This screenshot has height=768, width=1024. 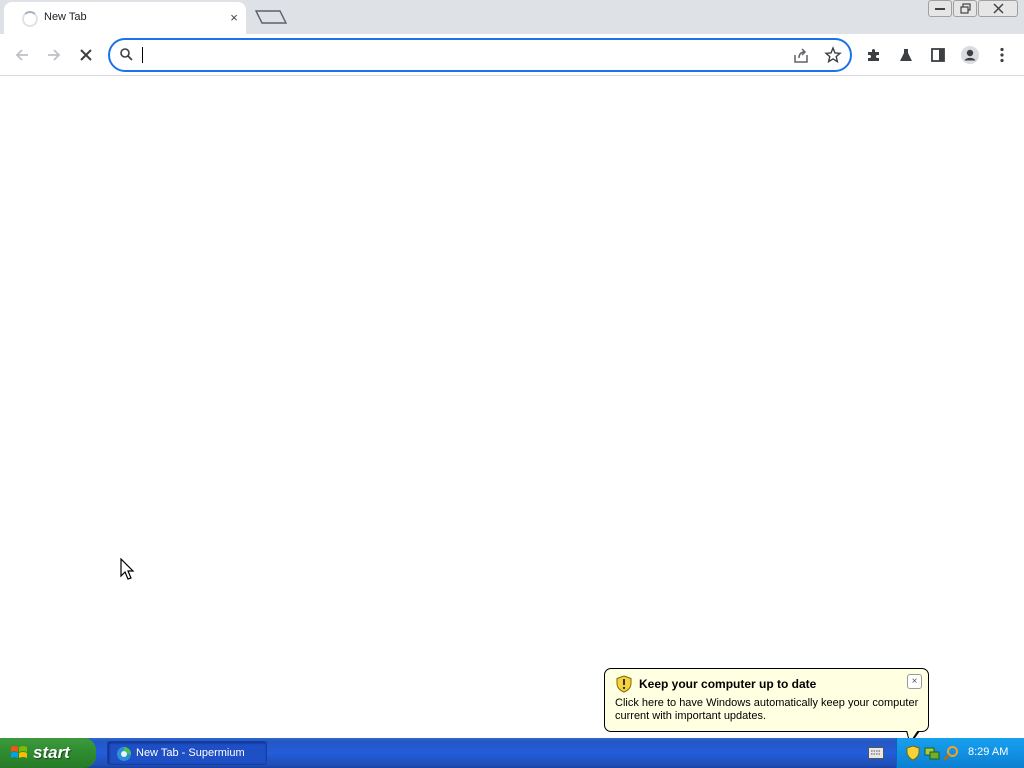 I want to click on start-label: start, so click(x=51, y=752).